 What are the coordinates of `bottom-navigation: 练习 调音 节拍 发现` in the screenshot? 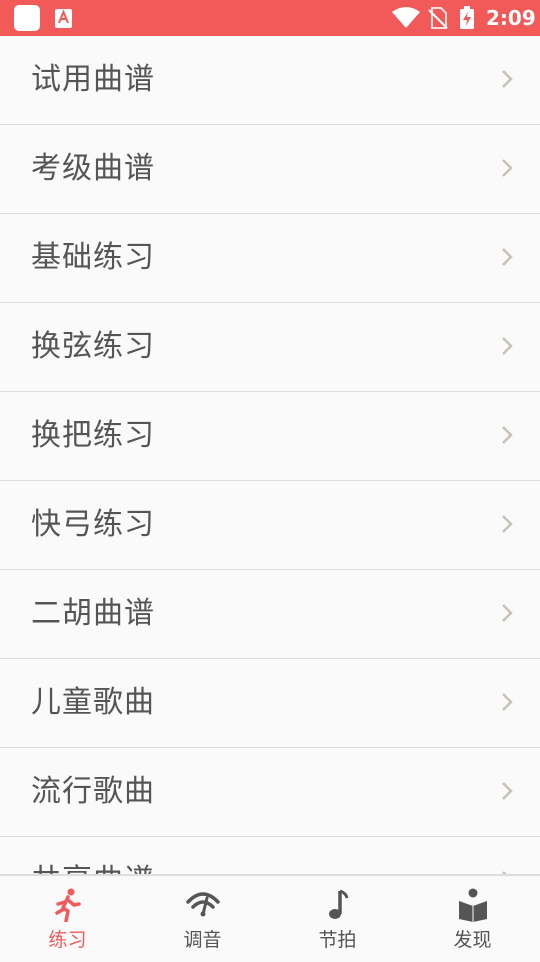 It's located at (270, 918).